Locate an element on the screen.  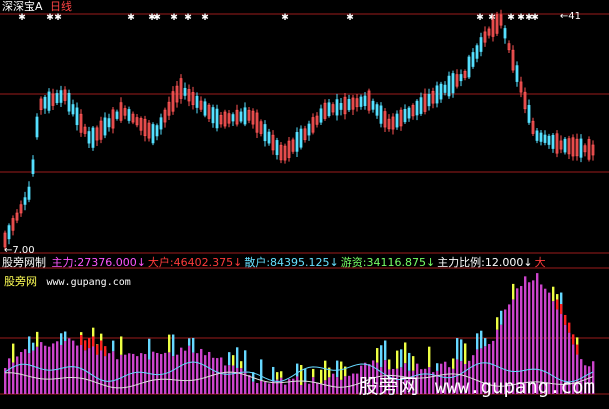
indicator-item-1: 大户:46402.375↓ is located at coordinates (195, 262).